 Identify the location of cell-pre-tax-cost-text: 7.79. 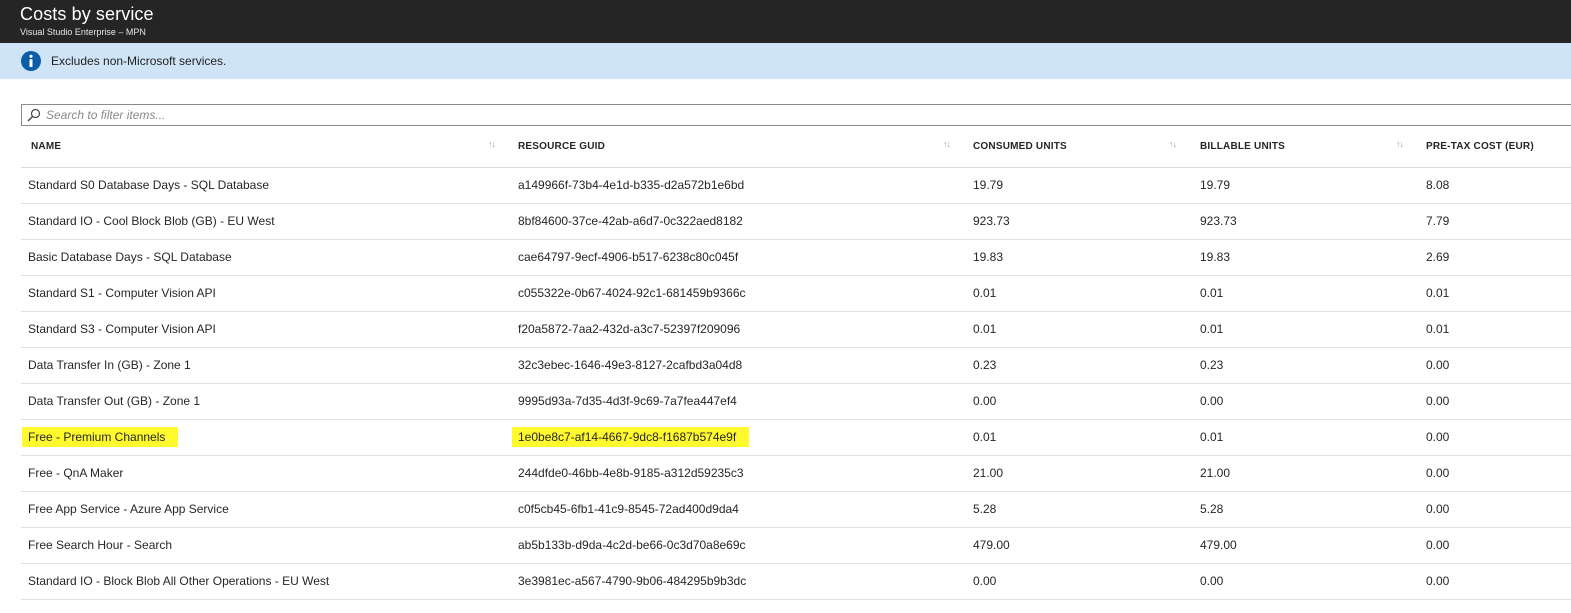
(1438, 221).